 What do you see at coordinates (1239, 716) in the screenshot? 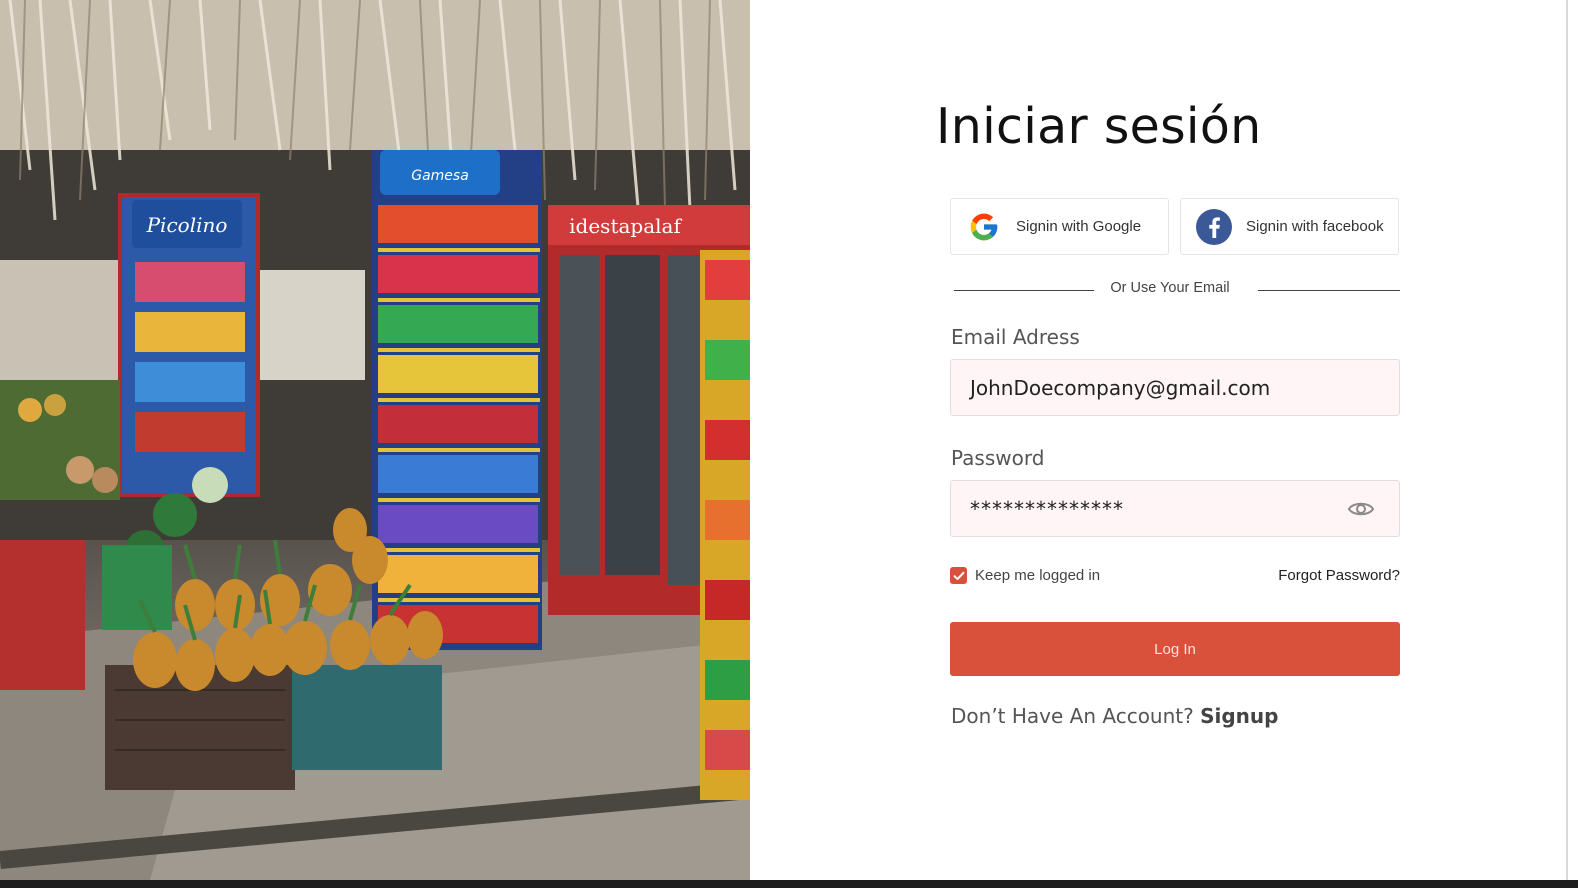
I see `signup-link: Signup` at bounding box center [1239, 716].